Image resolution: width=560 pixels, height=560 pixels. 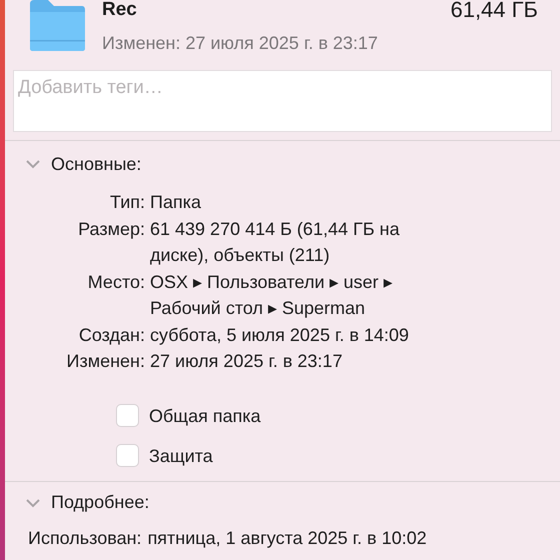 I want to click on checkbox-label: Общая папка, so click(x=205, y=416).